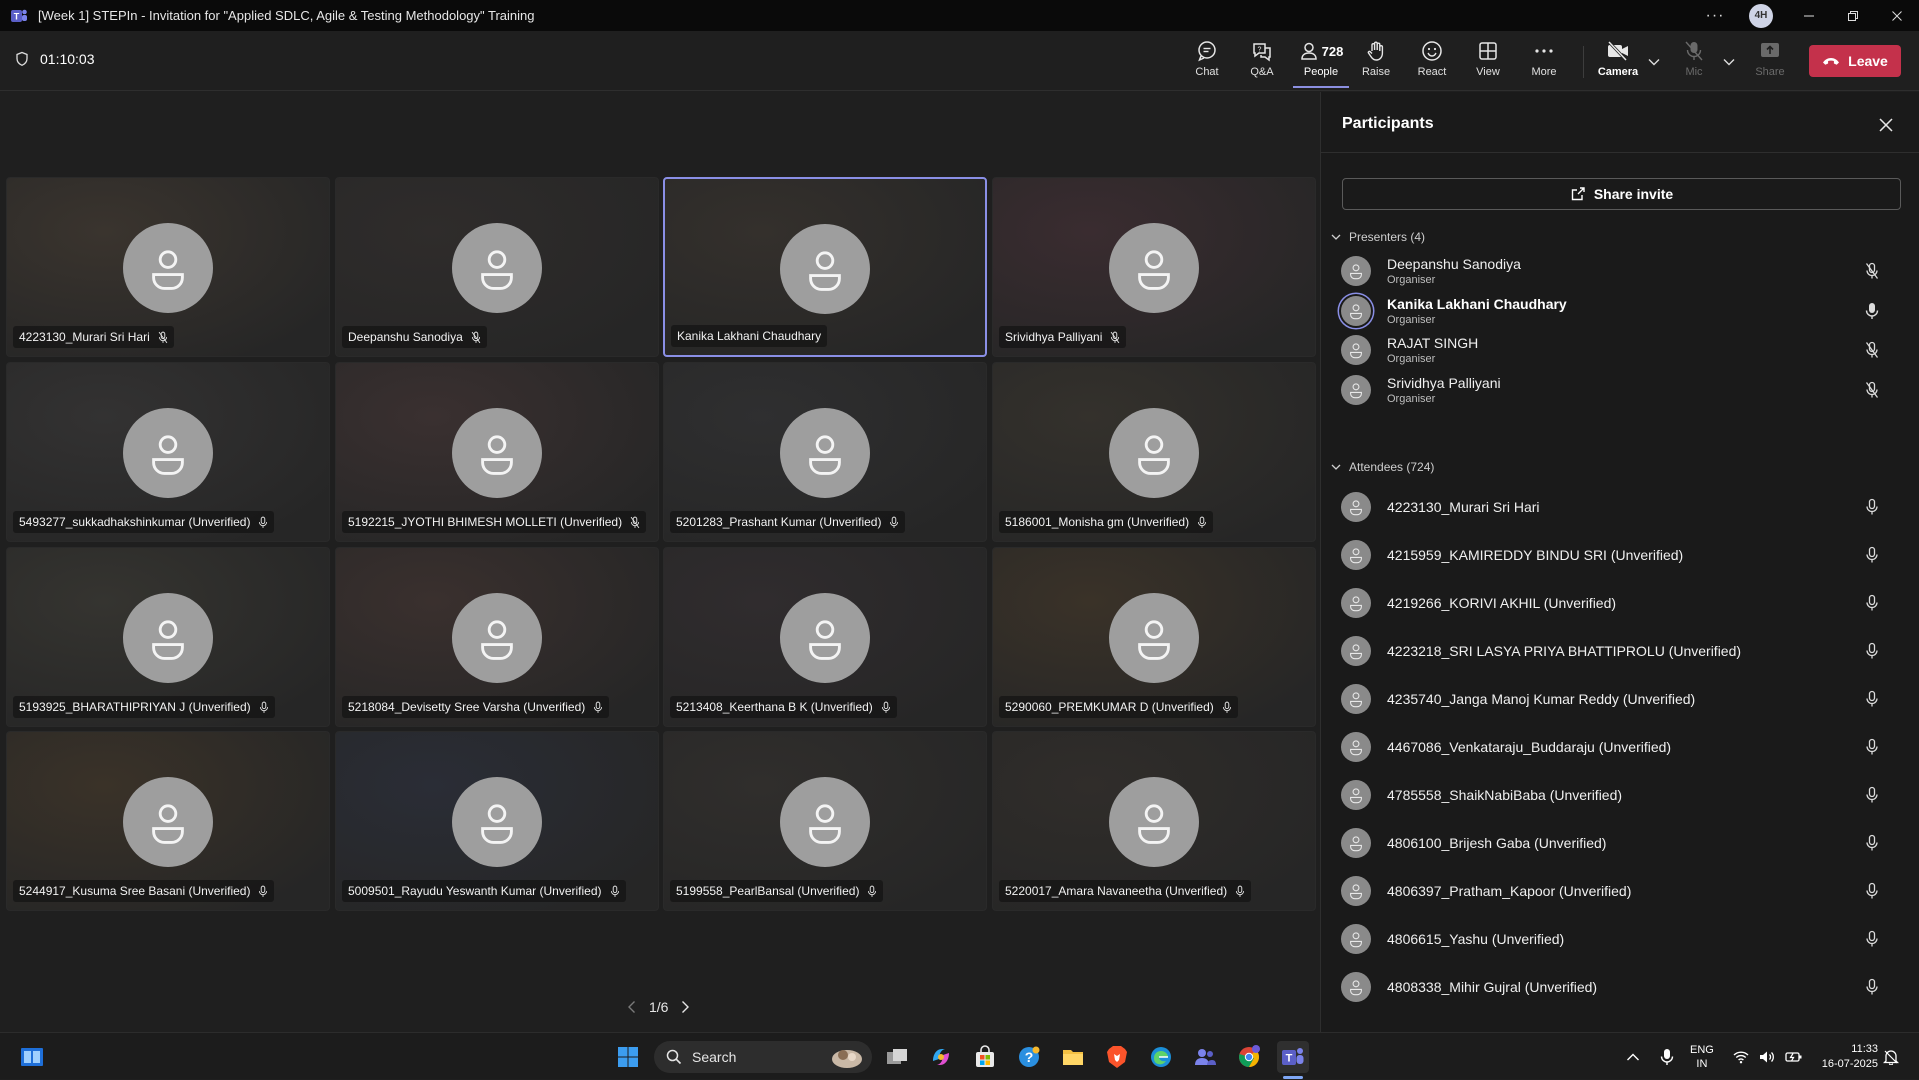 The image size is (1919, 1080). I want to click on teams-free-button, so click(1205, 1057).